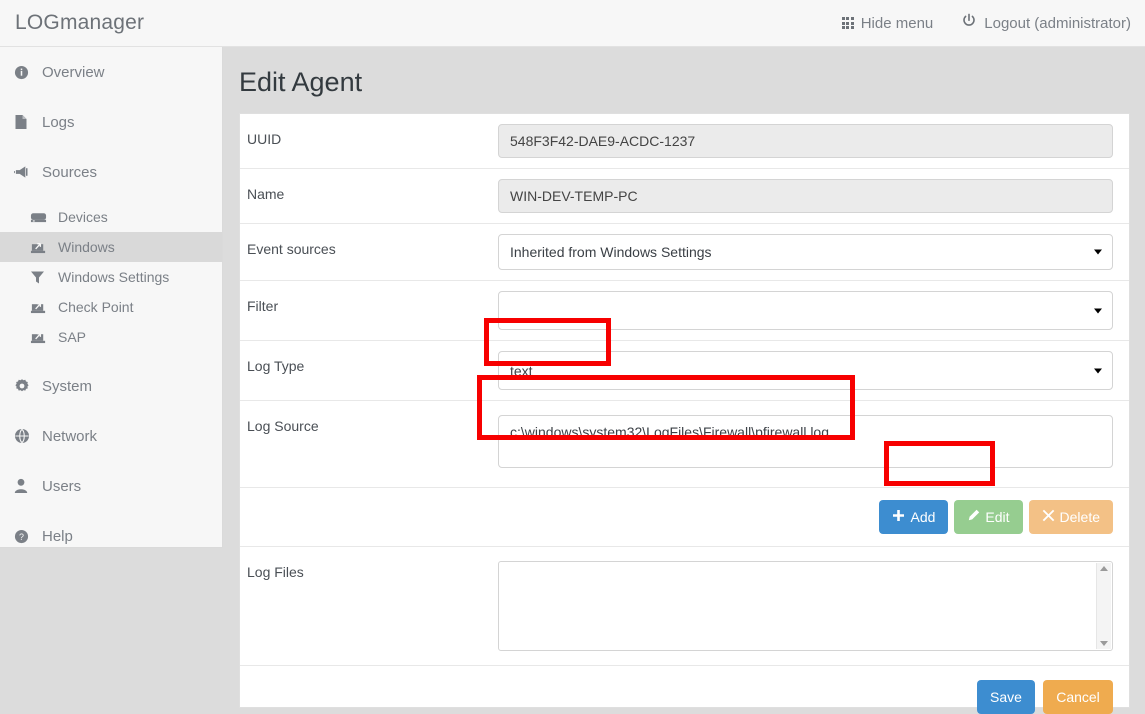 This screenshot has height=714, width=1145. Describe the element at coordinates (80, 22) in the screenshot. I see `app-brand: LOGmanager` at that location.